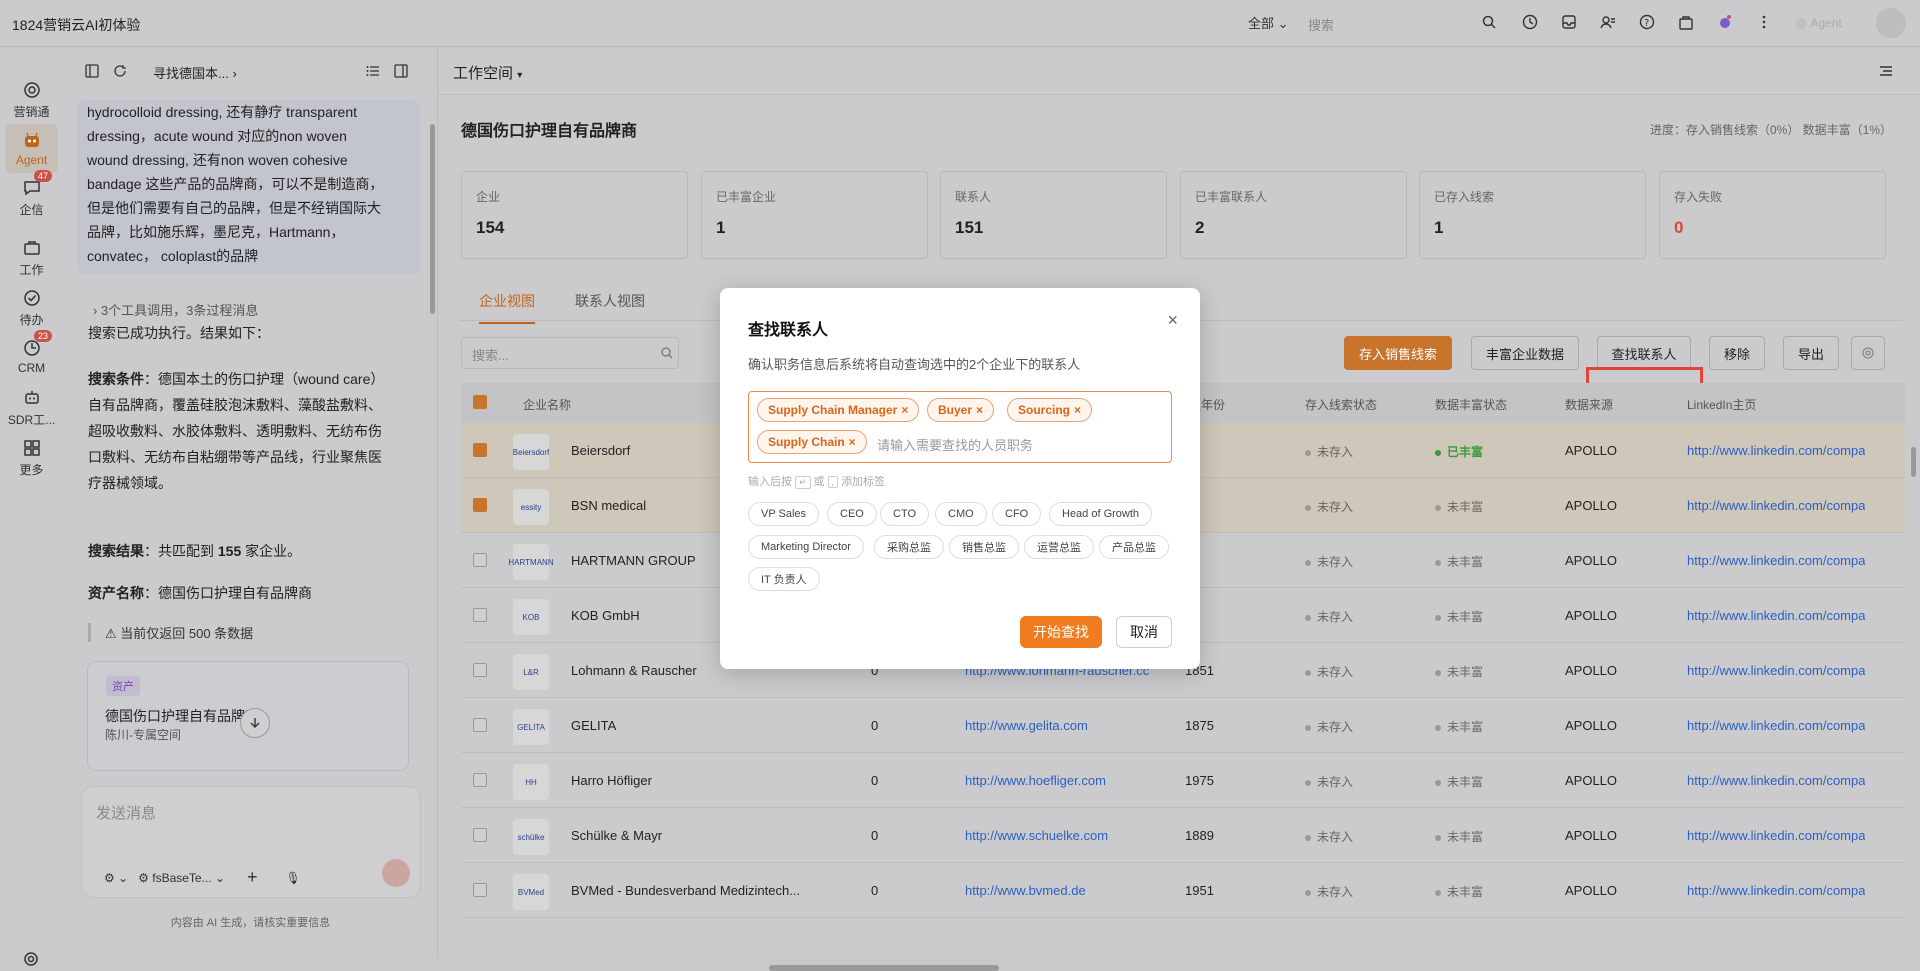 The image size is (1920, 971). What do you see at coordinates (1737, 353) in the screenshot?
I see `remove-button: 移除` at bounding box center [1737, 353].